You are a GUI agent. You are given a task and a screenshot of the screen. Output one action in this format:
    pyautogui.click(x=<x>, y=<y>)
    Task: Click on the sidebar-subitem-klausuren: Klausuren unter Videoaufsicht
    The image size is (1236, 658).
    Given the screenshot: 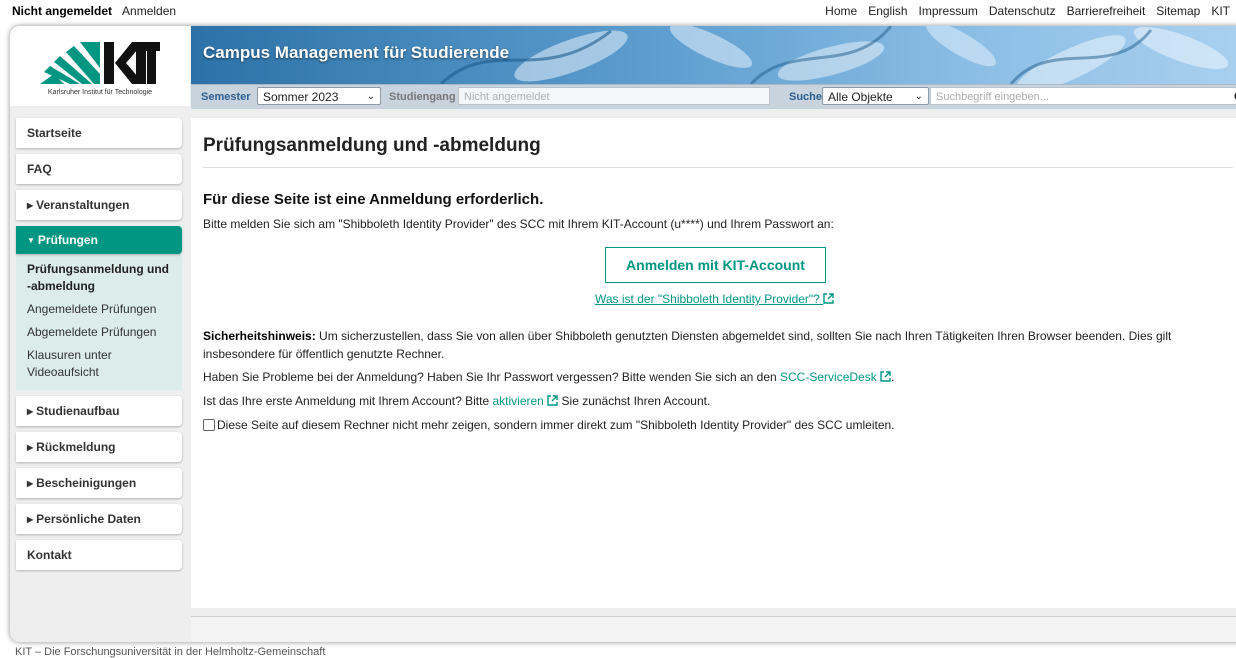 What is the action you would take?
    pyautogui.click(x=99, y=364)
    